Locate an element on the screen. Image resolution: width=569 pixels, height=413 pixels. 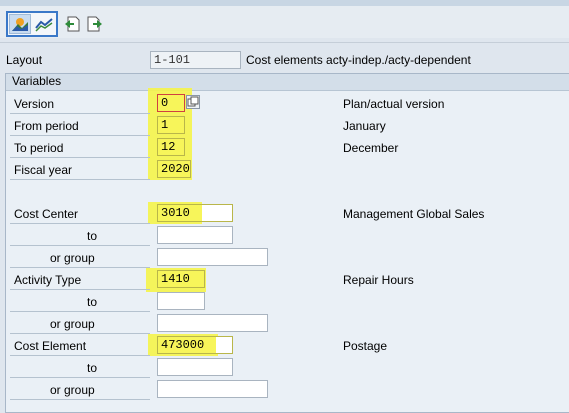
activity-type-group-label: or group is located at coordinates (72, 324).